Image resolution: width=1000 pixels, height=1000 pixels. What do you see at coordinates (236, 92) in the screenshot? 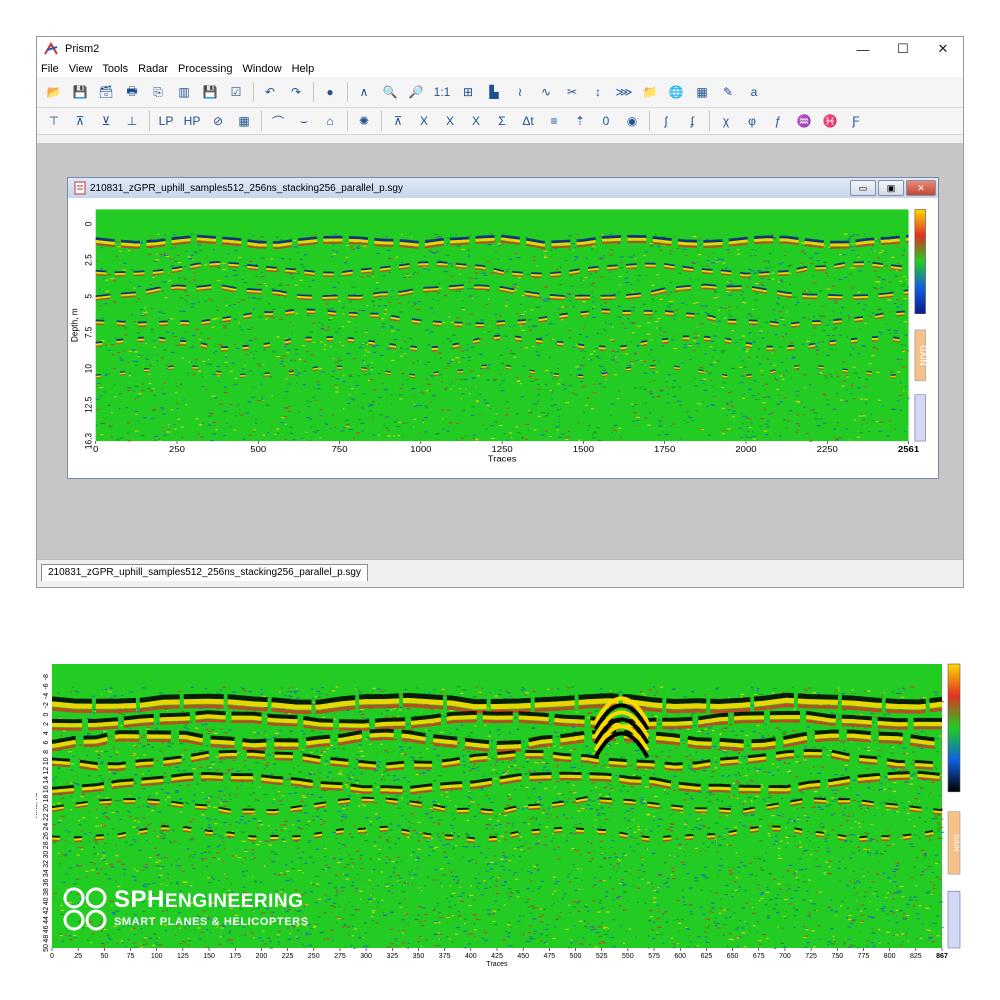
I see `check-icon: ☑` at bounding box center [236, 92].